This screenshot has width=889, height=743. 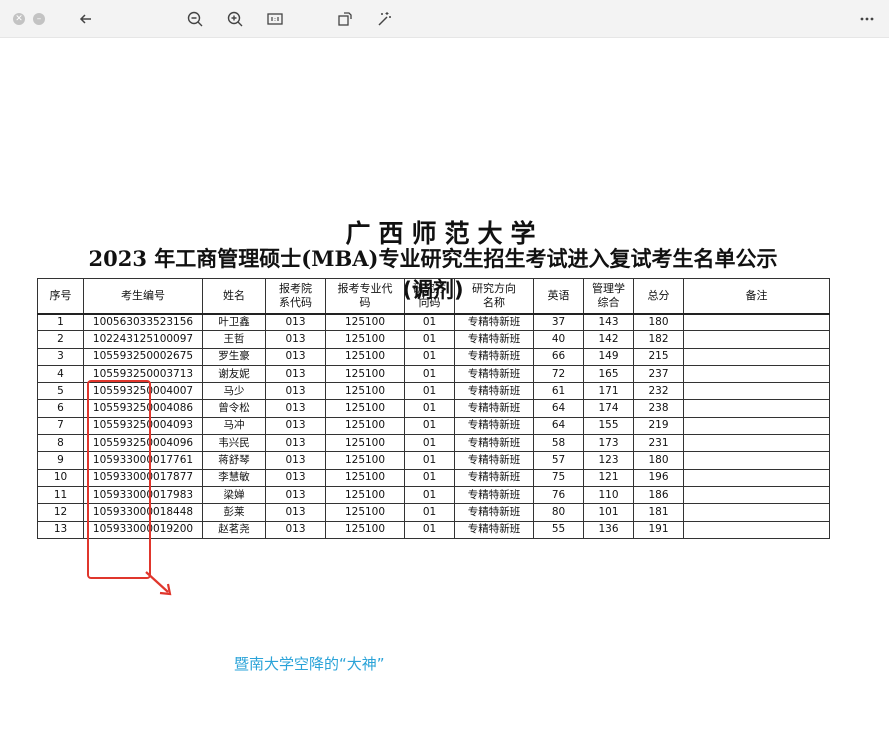 I want to click on table-cell: 174, so click(x=608, y=408).